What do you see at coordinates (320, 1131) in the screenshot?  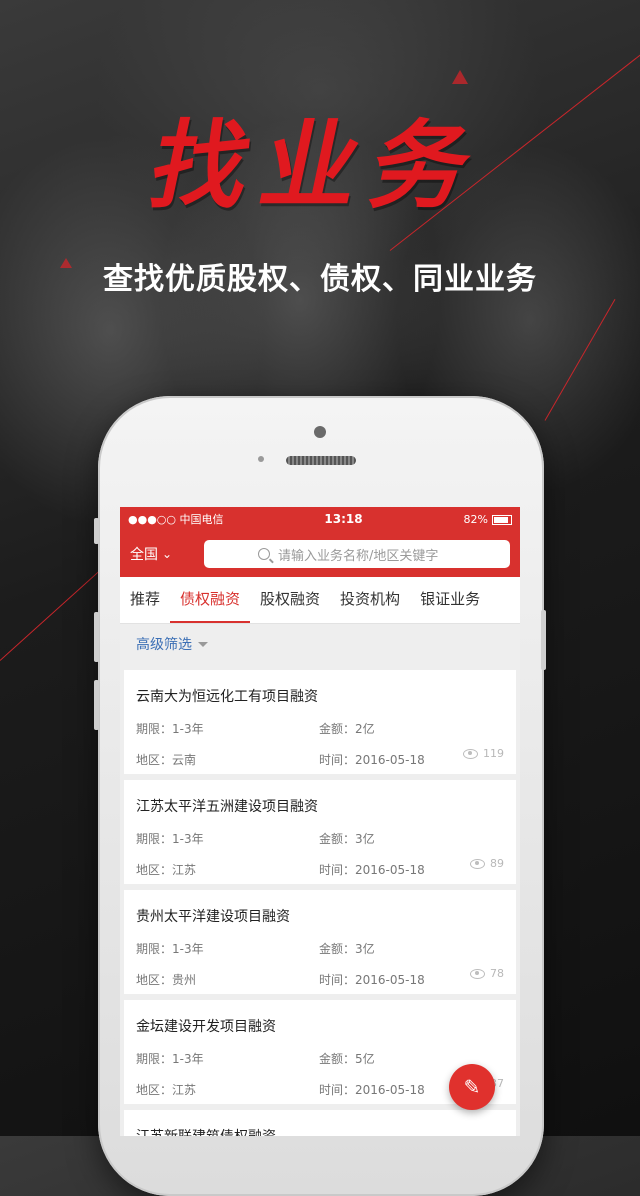 I see `project-title: 江苏新联建筑债权融资` at bounding box center [320, 1131].